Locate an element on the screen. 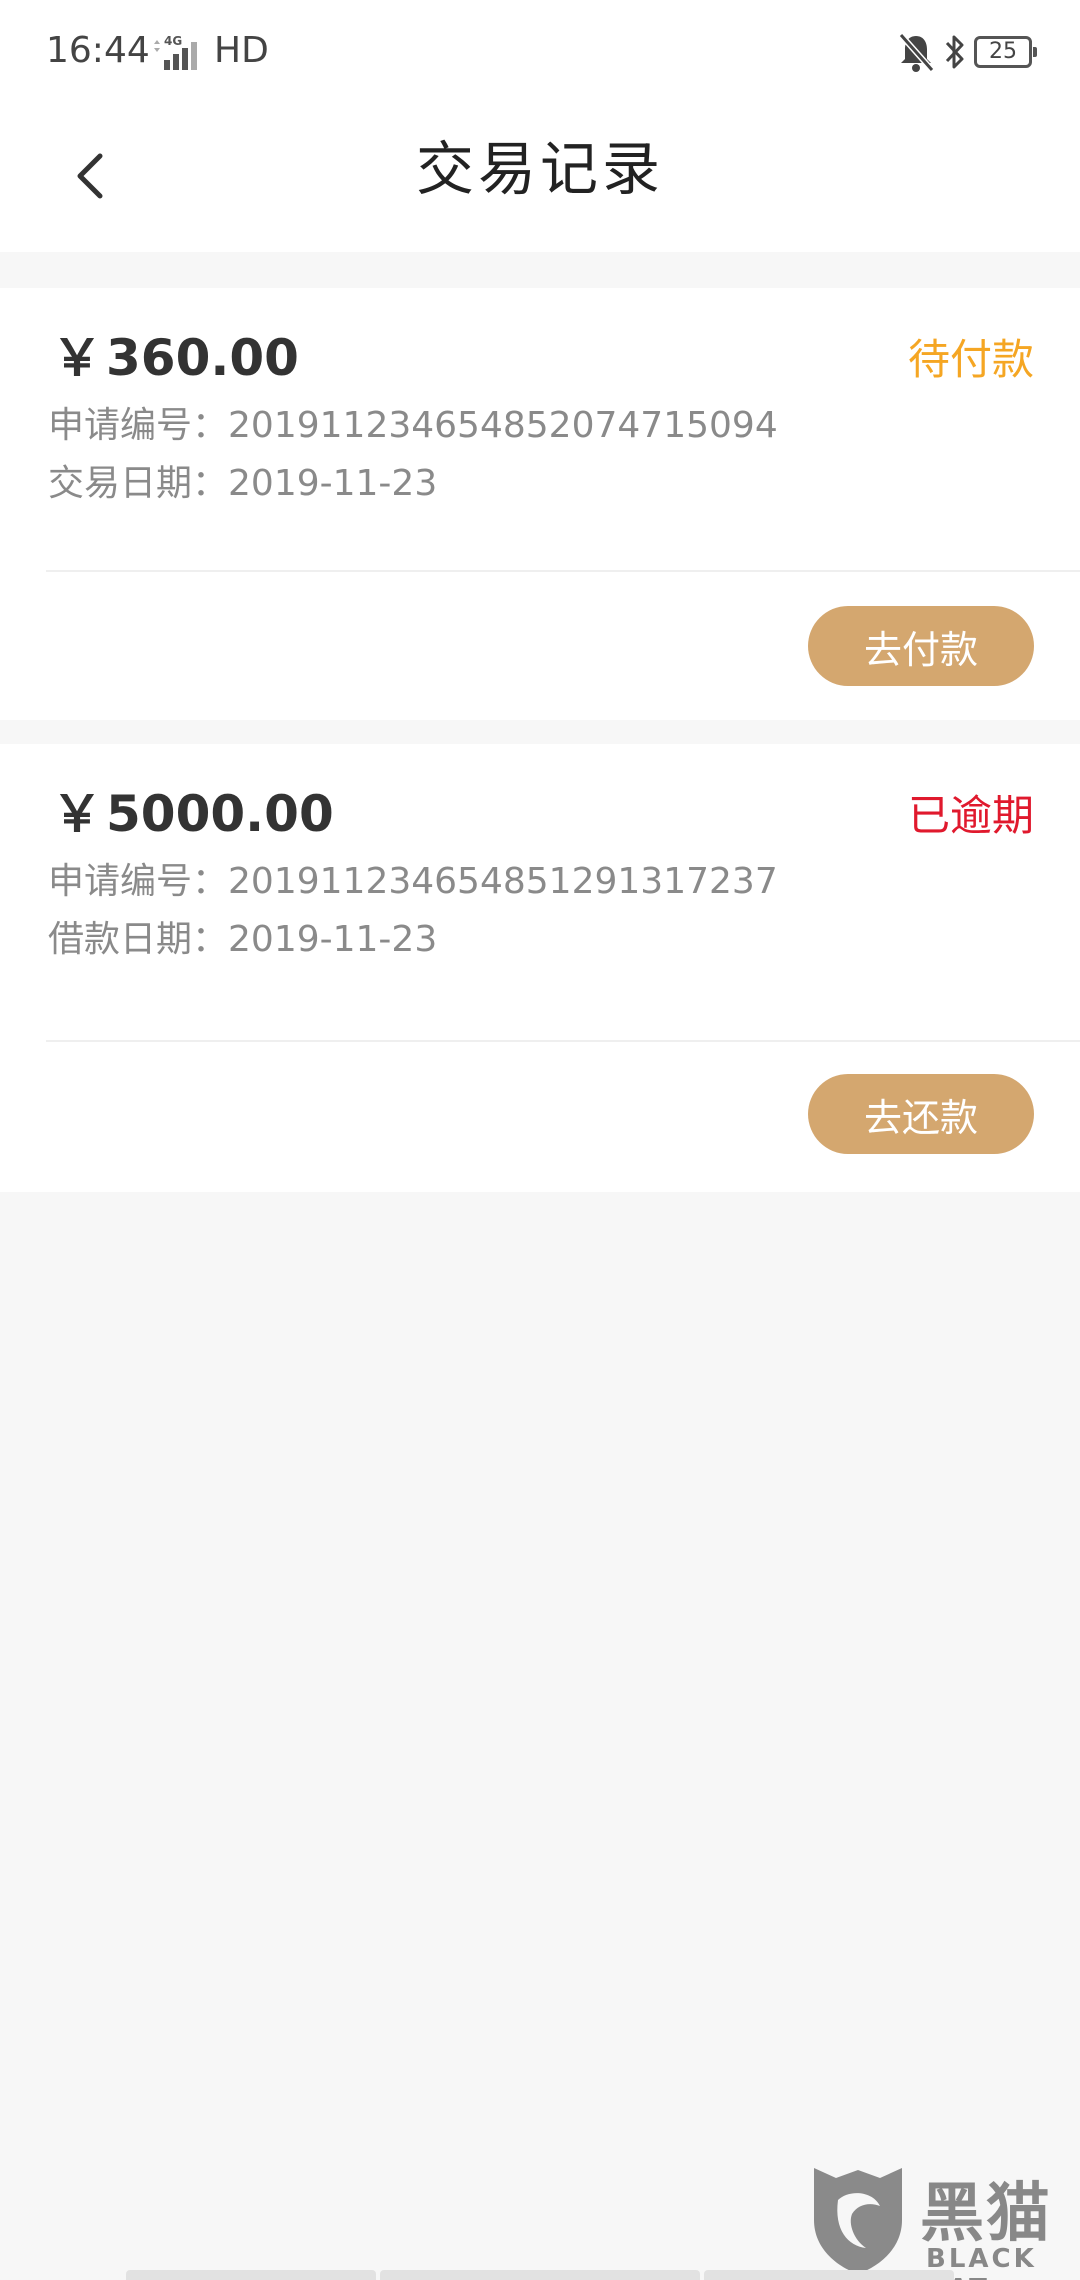 Image resolution: width=1080 pixels, height=2280 pixels. watermark: 黑猫 BLACK CAT is located at coordinates (944, 2220).